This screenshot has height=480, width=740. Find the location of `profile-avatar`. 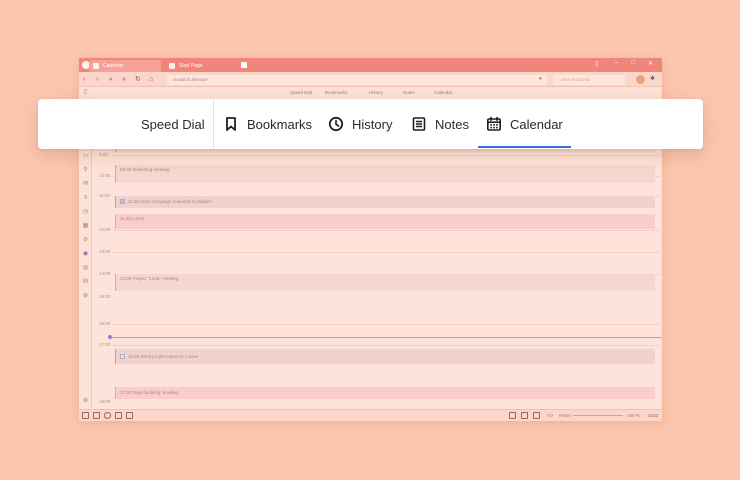

profile-avatar is located at coordinates (640, 79).